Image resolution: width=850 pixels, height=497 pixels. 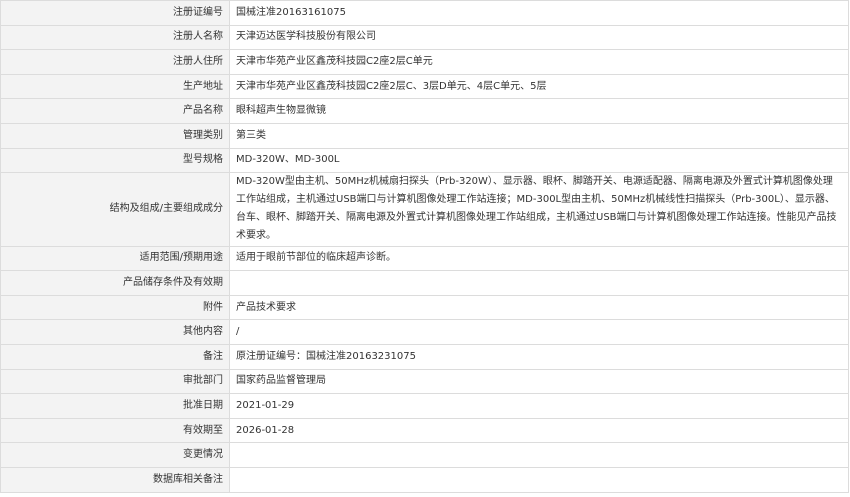 I want to click on table-row: 数据库相关备注, so click(x=424, y=480).